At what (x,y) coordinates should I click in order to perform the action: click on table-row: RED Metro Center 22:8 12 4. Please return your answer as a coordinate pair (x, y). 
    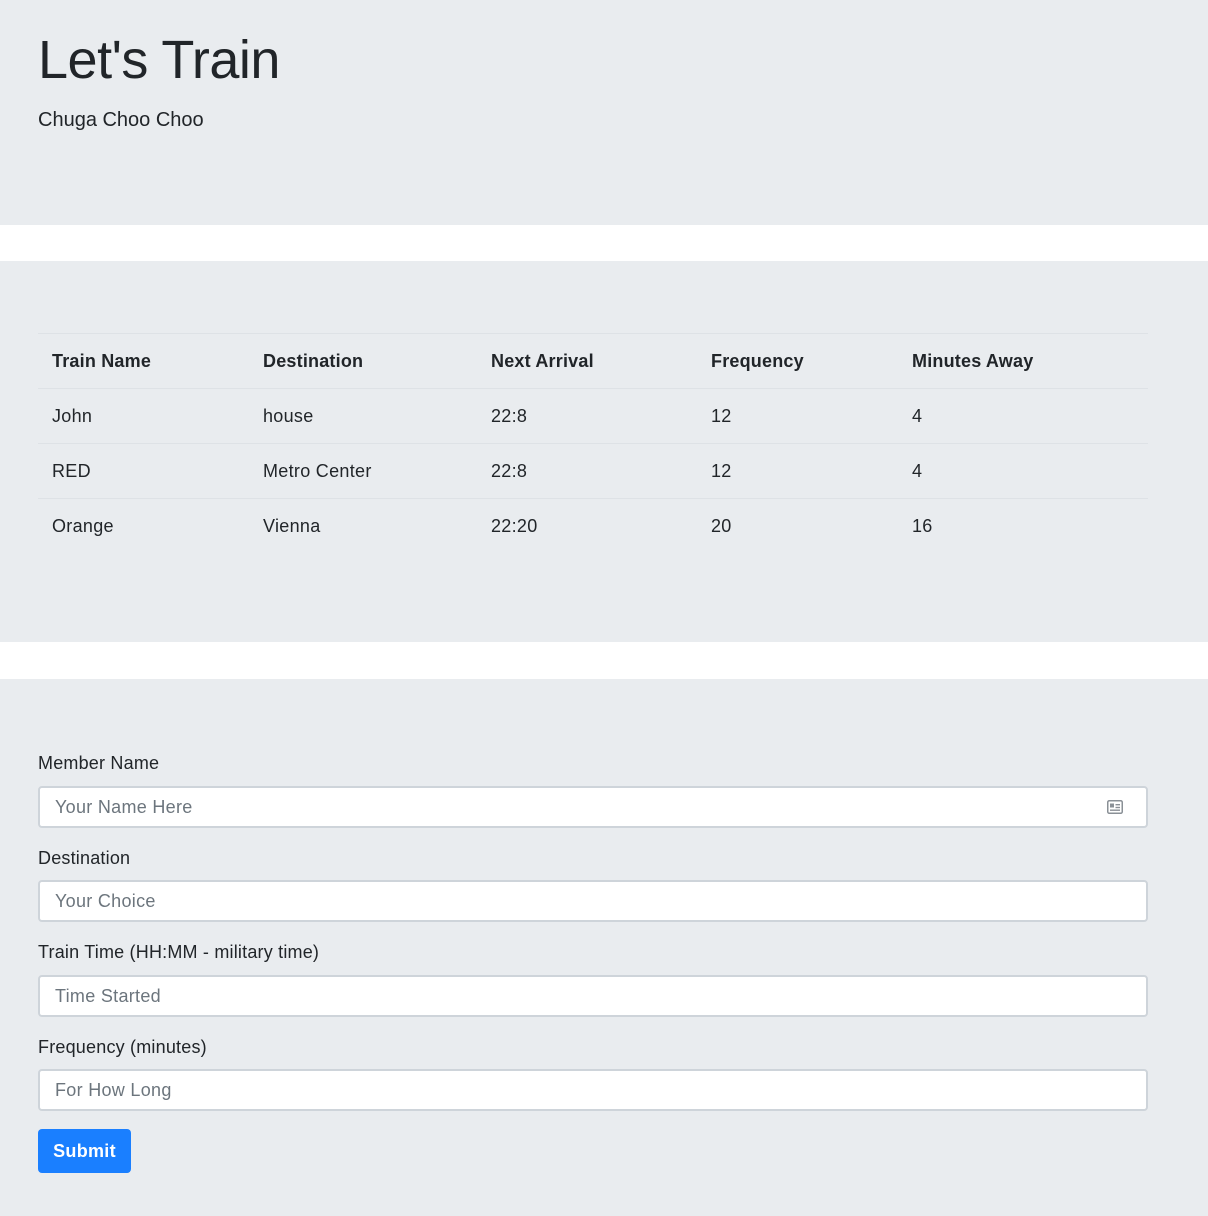
    Looking at the image, I should click on (593, 471).